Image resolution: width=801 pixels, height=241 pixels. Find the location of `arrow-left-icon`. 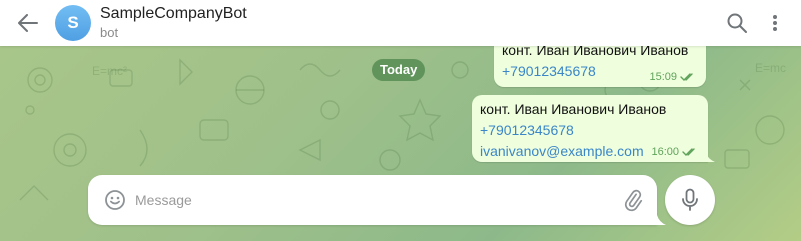

arrow-left-icon is located at coordinates (28, 23).